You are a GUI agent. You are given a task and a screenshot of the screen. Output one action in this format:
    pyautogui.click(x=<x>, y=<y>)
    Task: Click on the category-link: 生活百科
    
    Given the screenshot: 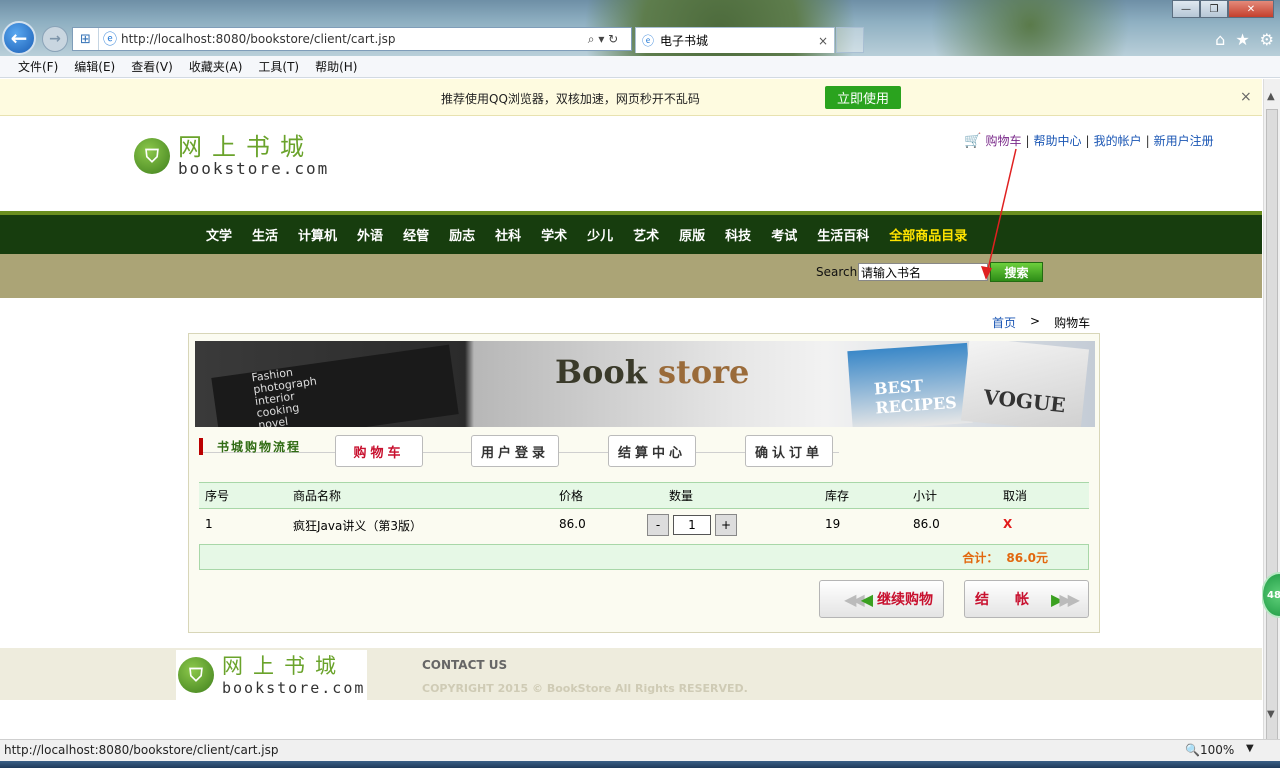 What is the action you would take?
    pyautogui.click(x=843, y=234)
    